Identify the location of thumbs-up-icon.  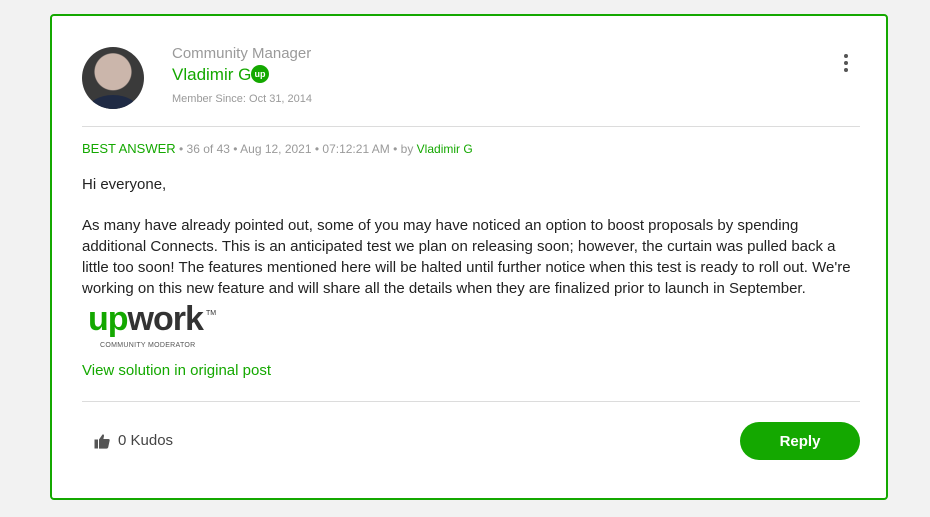
(102, 441).